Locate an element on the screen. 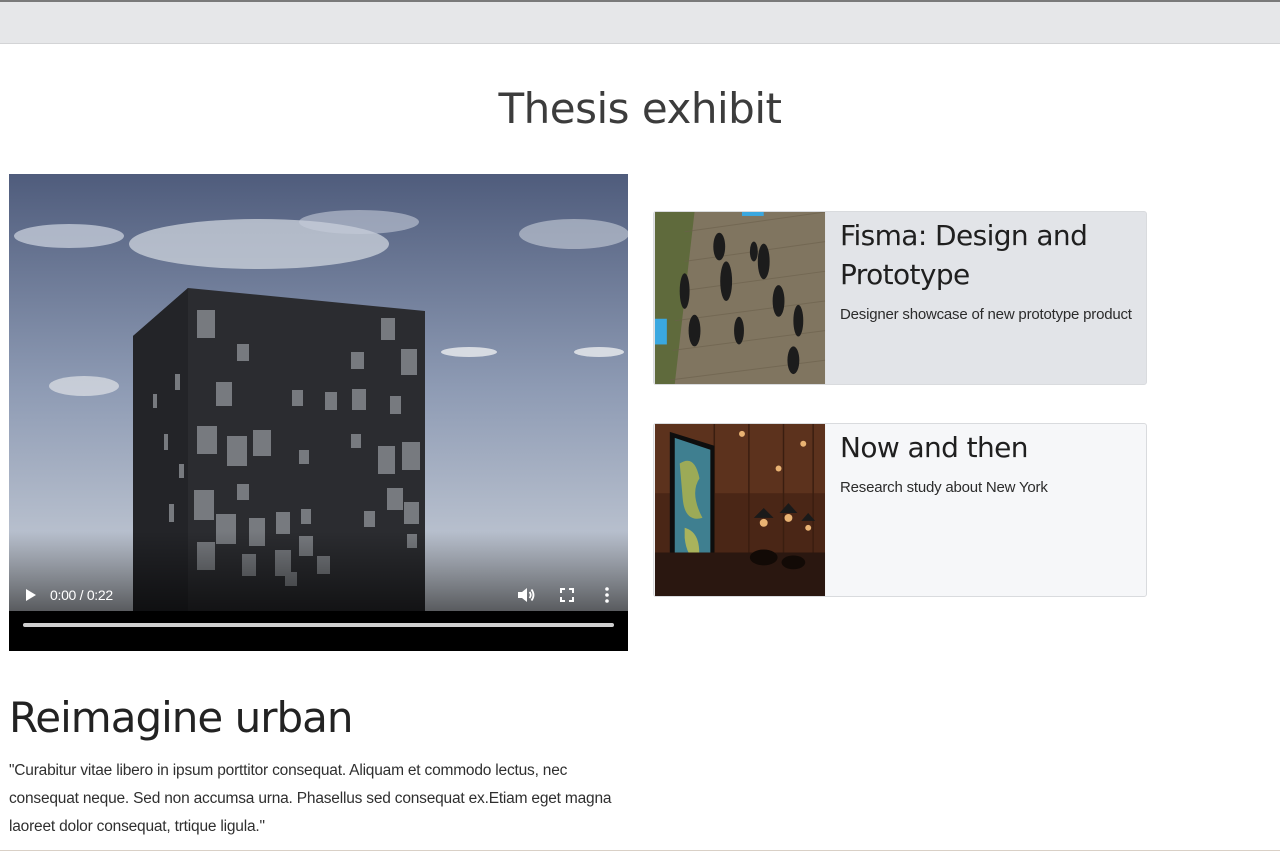  video-progress-bar is located at coordinates (318, 625).